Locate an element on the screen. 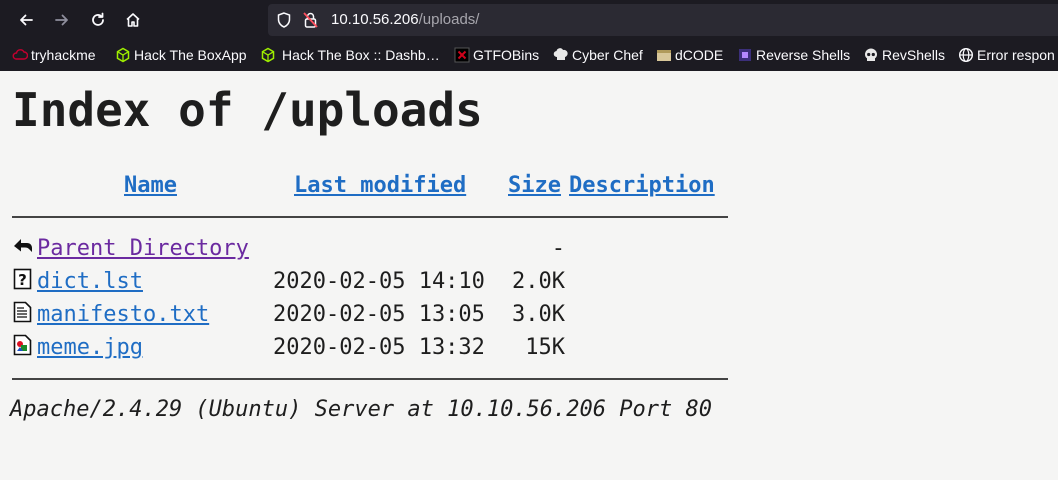 This screenshot has width=1058, height=480. bookmark-hack-the-box-app: Hack The BoxApp is located at coordinates (181, 55).